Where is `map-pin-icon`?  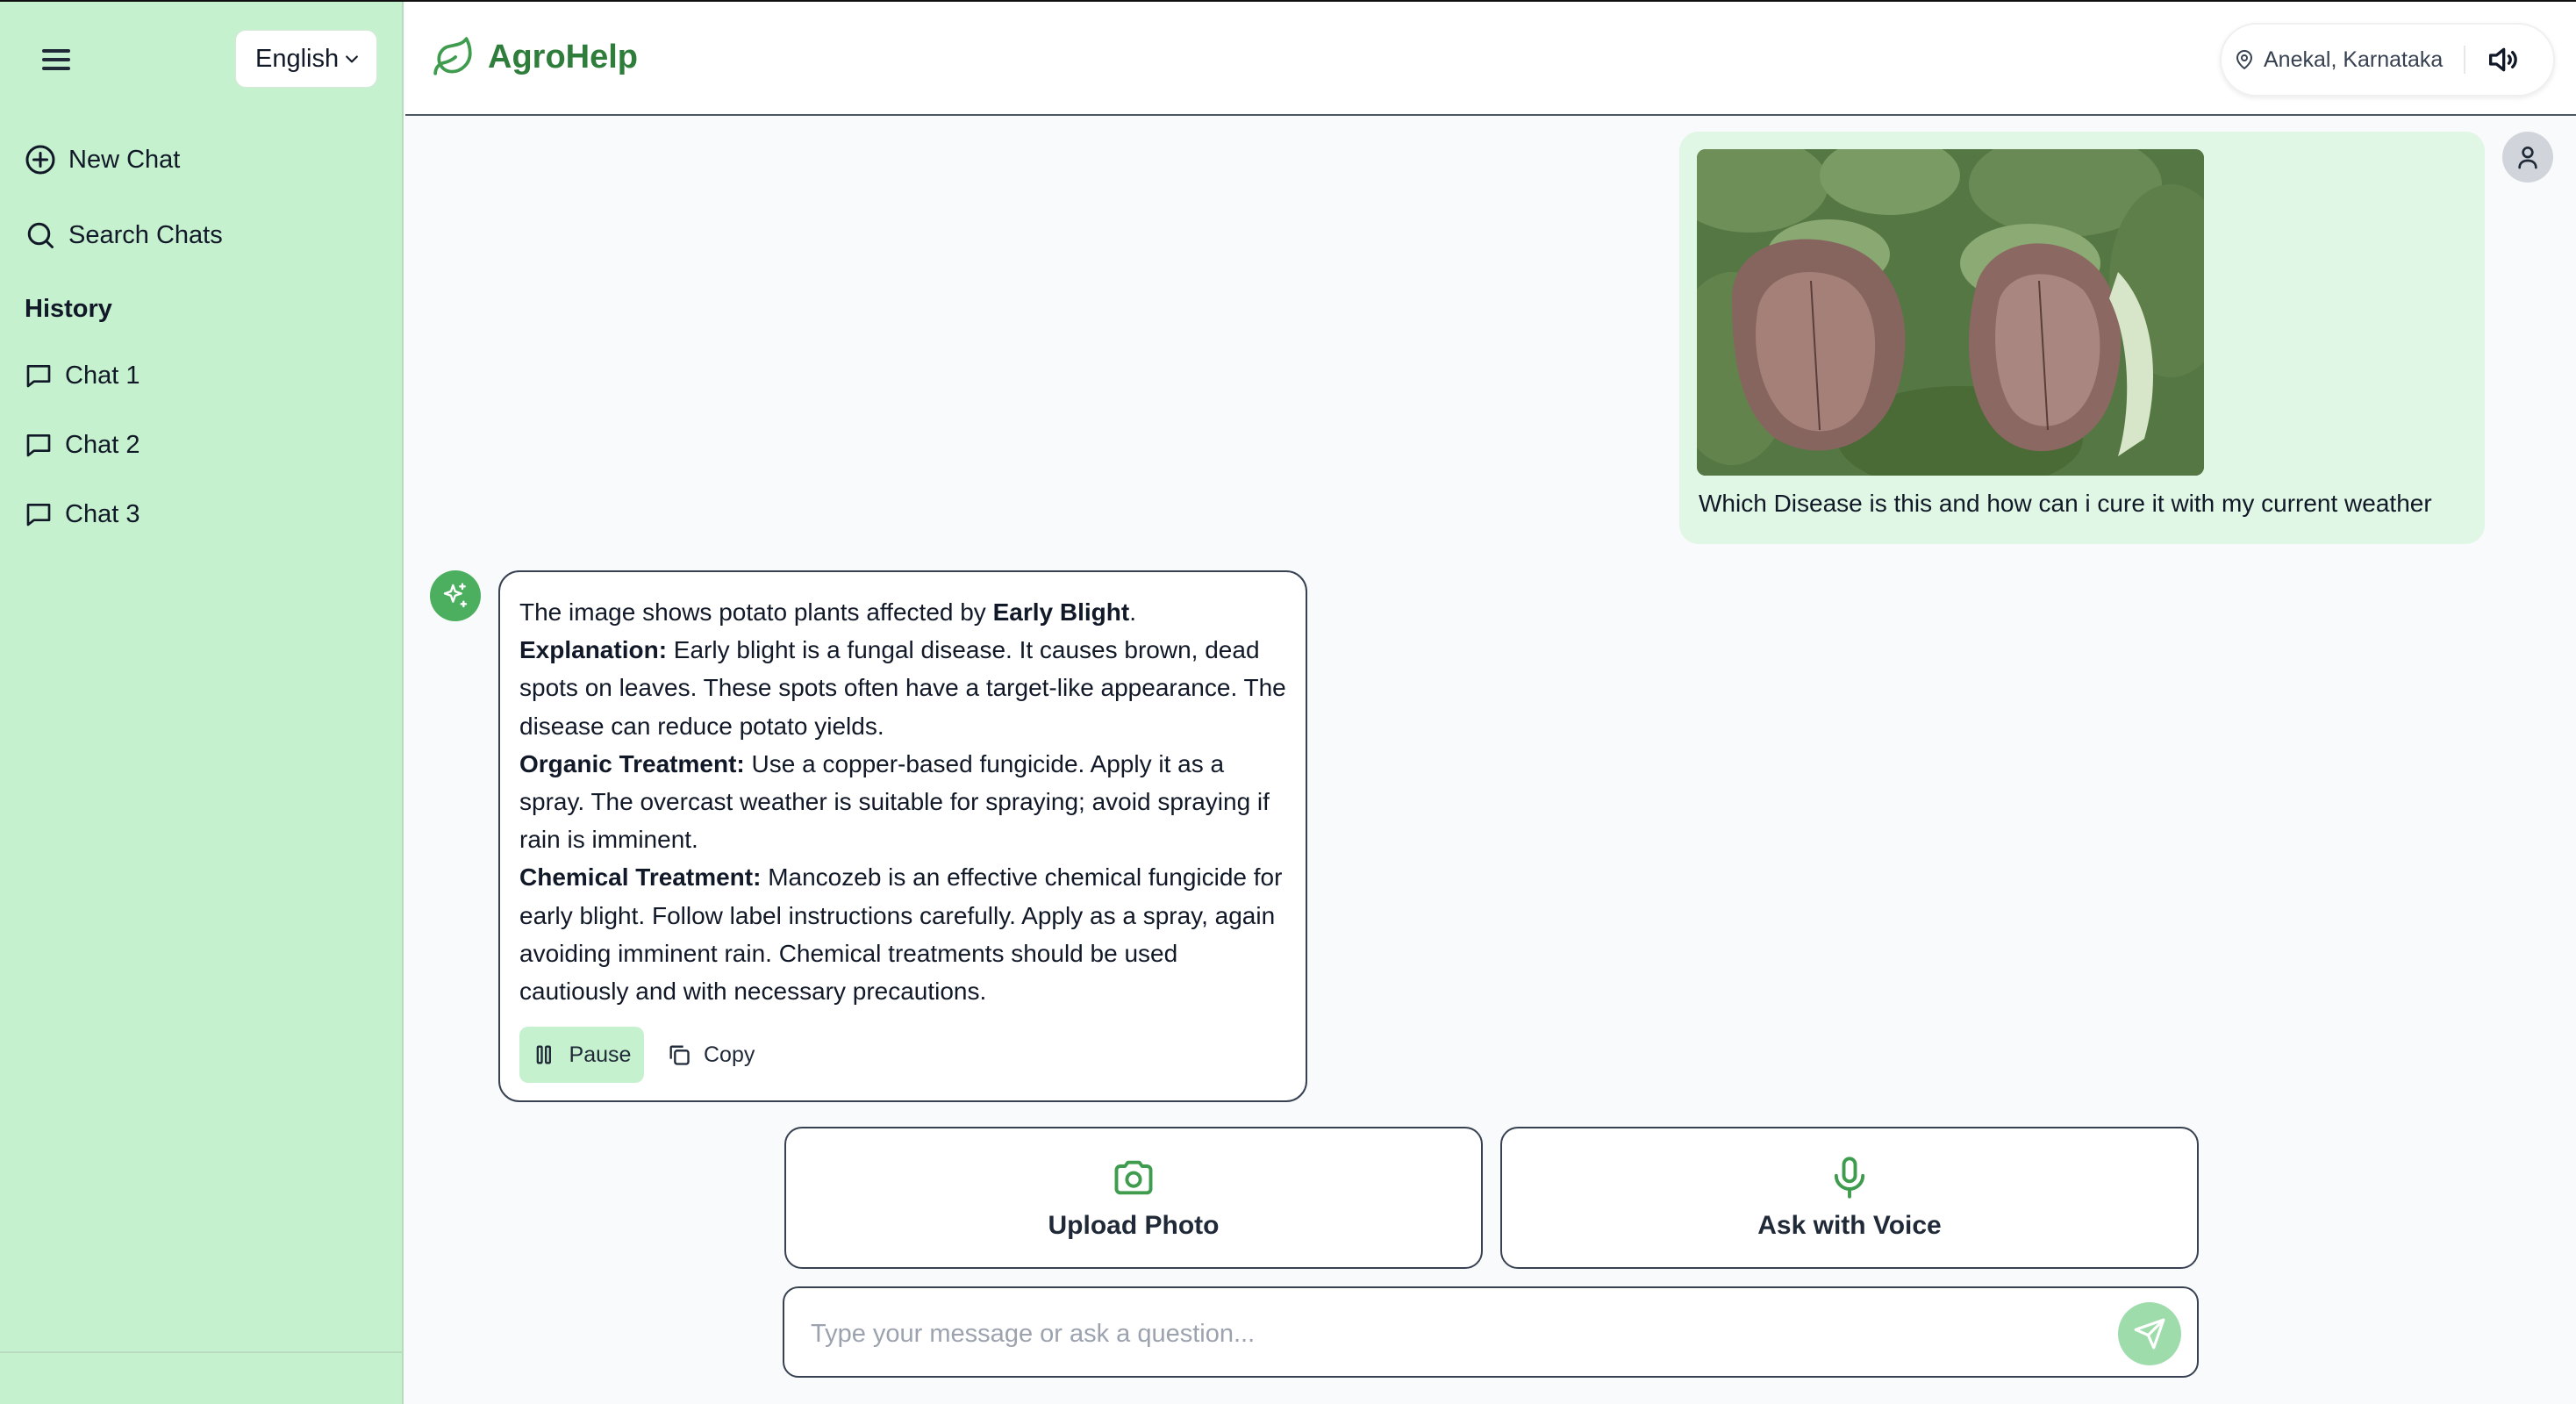 map-pin-icon is located at coordinates (2244, 59).